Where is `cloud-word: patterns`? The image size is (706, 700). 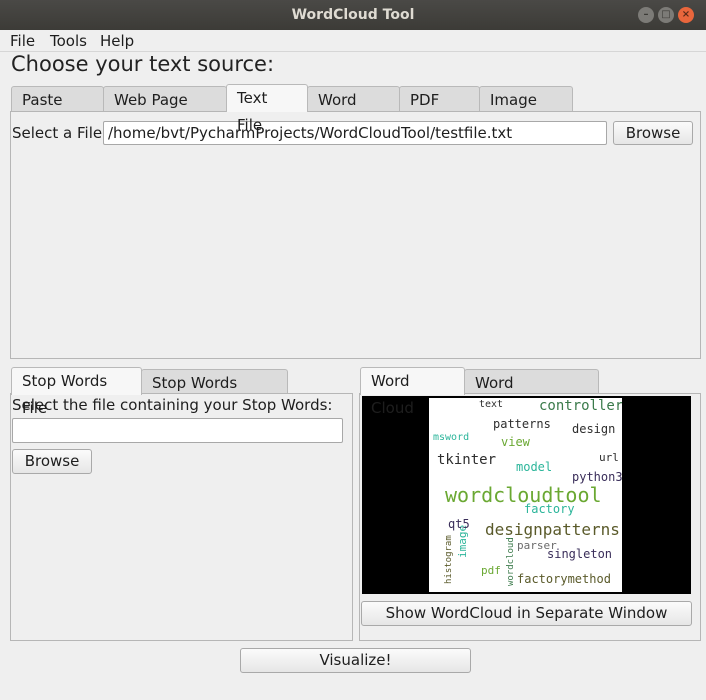 cloud-word: patterns is located at coordinates (522, 424).